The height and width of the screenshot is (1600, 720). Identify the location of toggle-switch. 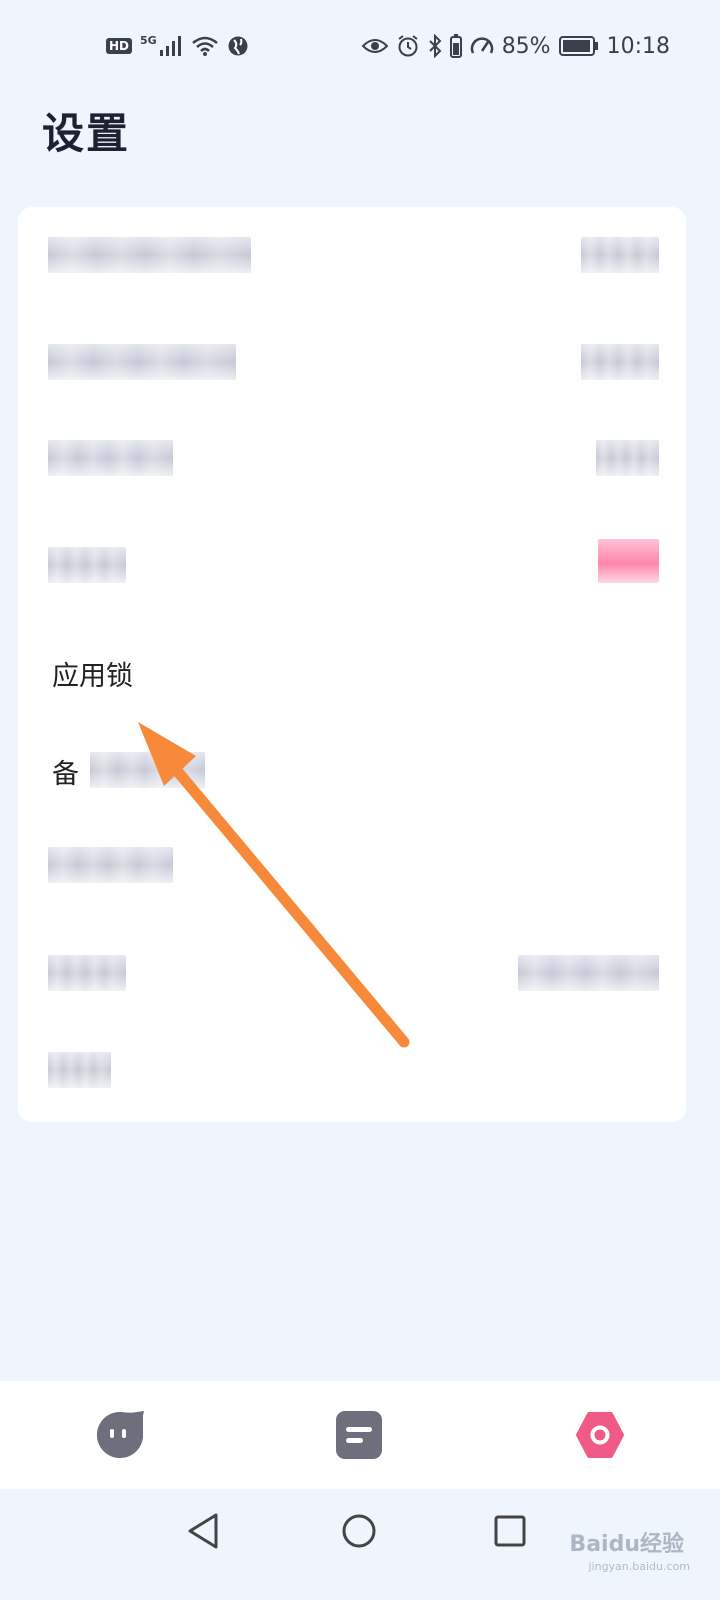
(628, 561).